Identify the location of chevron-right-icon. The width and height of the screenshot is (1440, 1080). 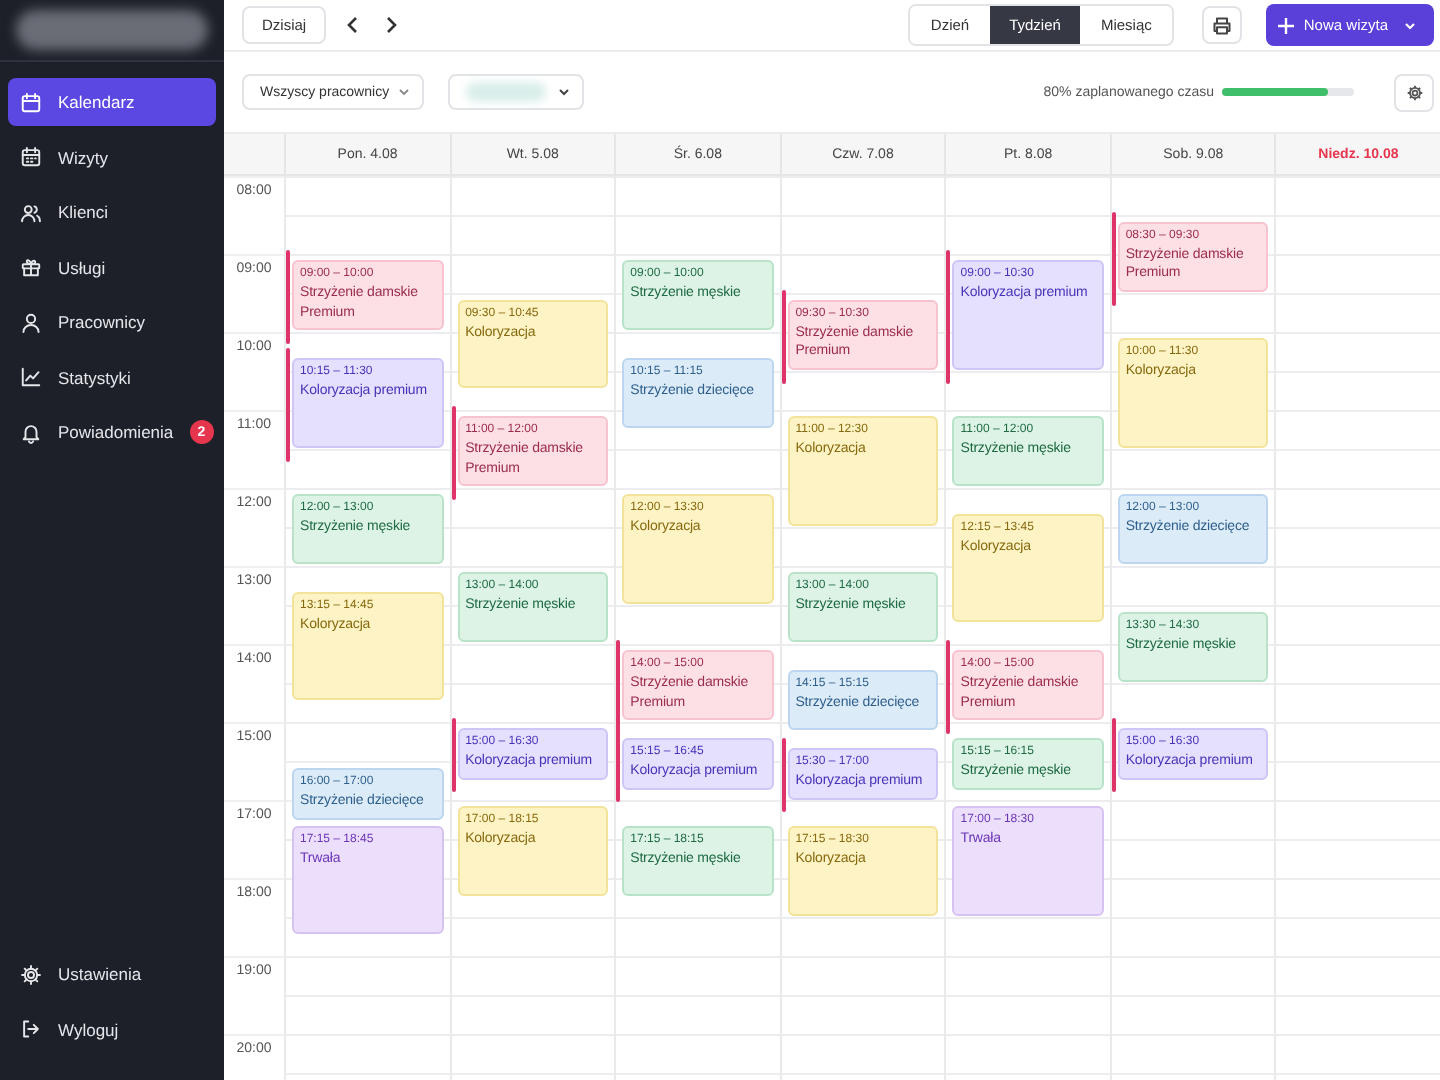
(392, 25).